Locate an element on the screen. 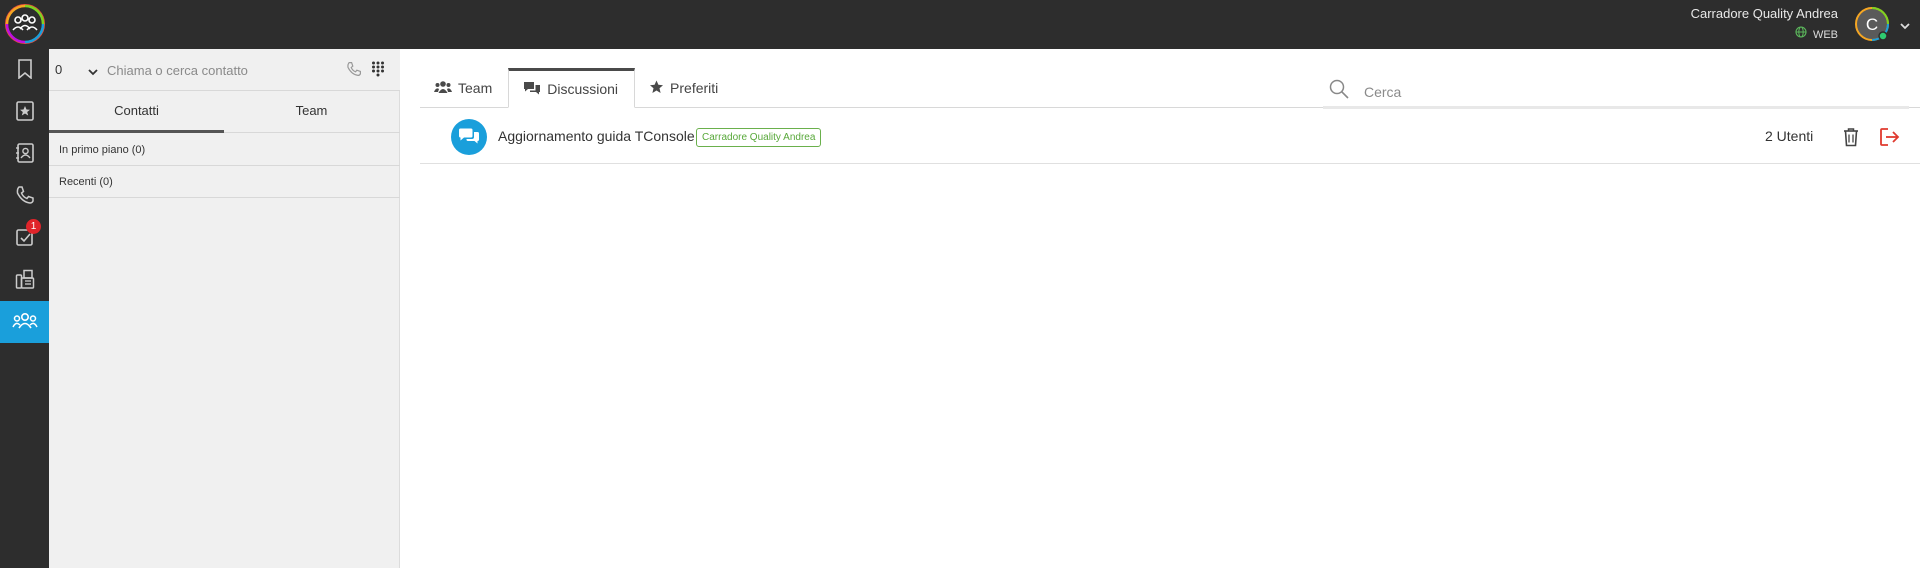 Image resolution: width=1920 pixels, height=568 pixels. tab-label: Preferiti is located at coordinates (694, 88).